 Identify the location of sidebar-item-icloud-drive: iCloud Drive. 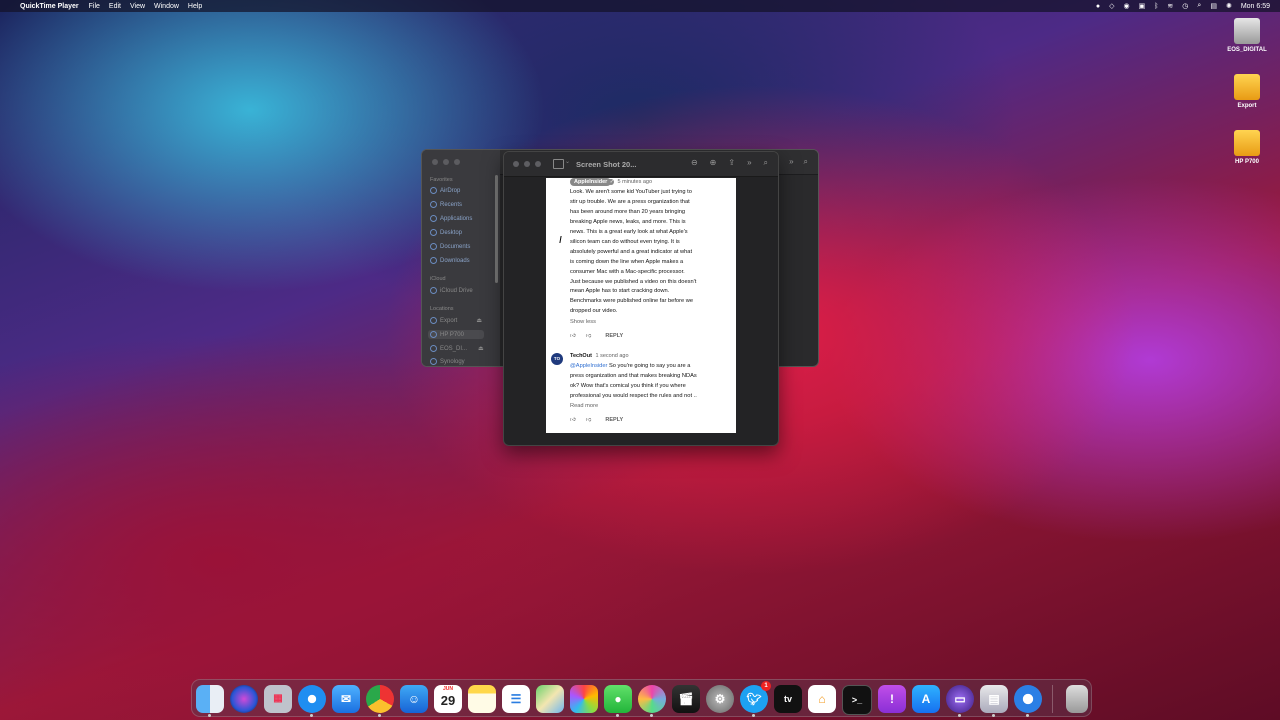
(451, 290).